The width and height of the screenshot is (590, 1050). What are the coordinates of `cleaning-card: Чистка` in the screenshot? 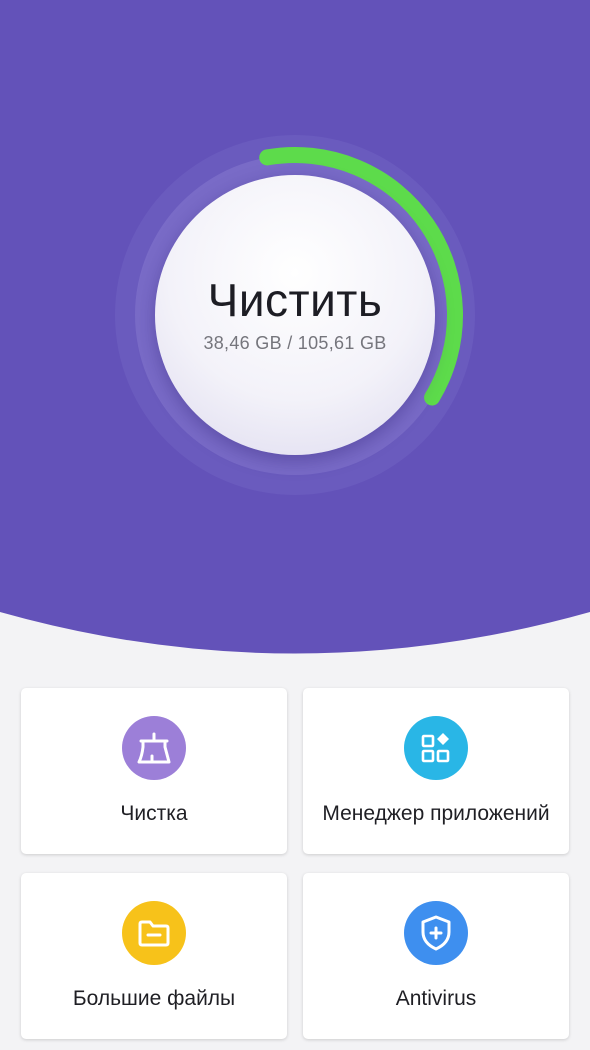 It's located at (154, 771).